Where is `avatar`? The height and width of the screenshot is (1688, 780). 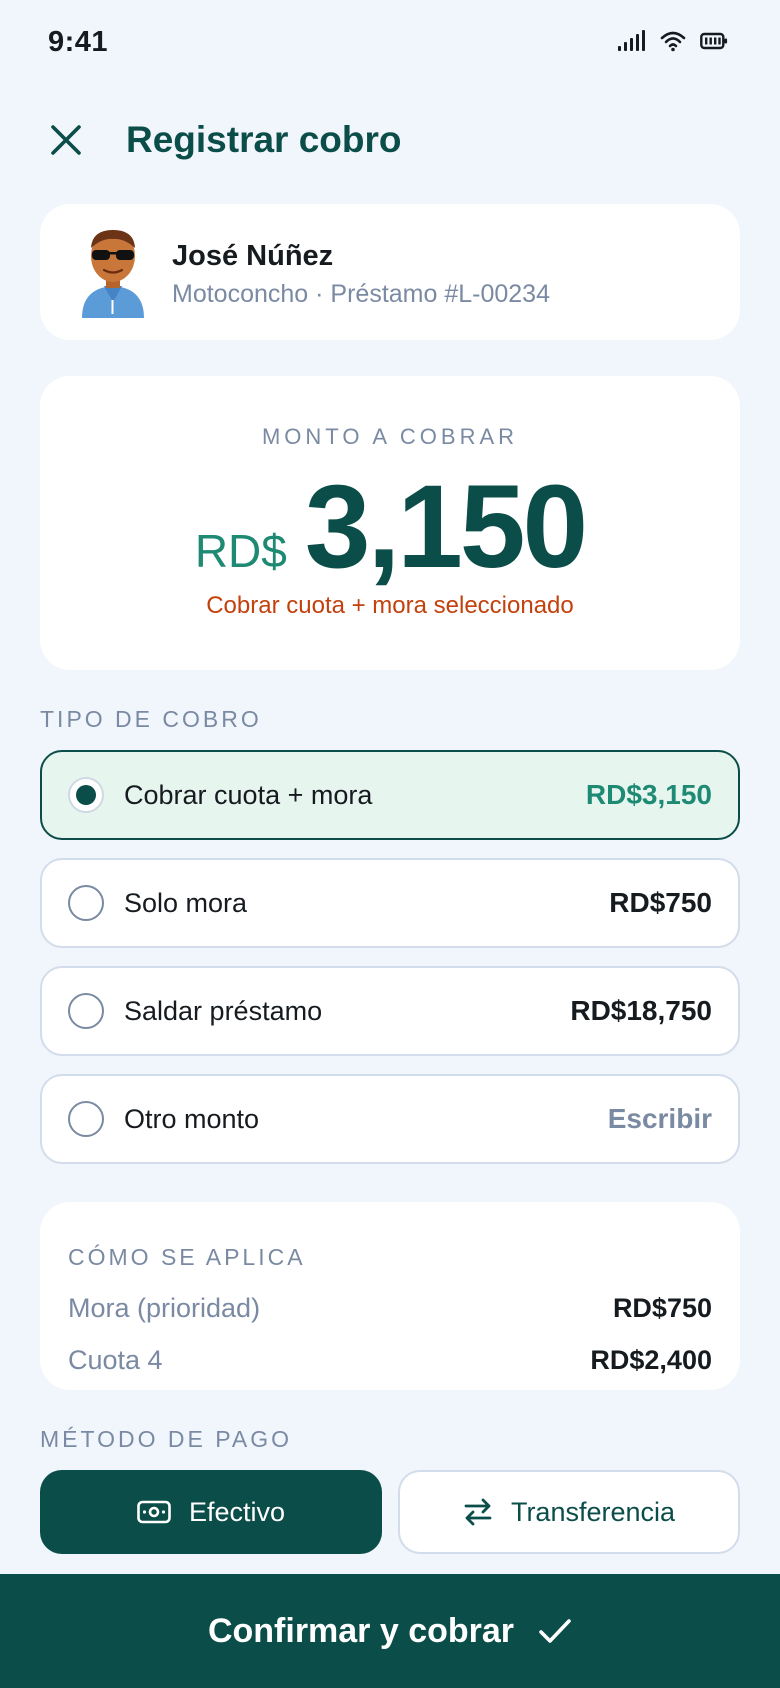 avatar is located at coordinates (113, 274).